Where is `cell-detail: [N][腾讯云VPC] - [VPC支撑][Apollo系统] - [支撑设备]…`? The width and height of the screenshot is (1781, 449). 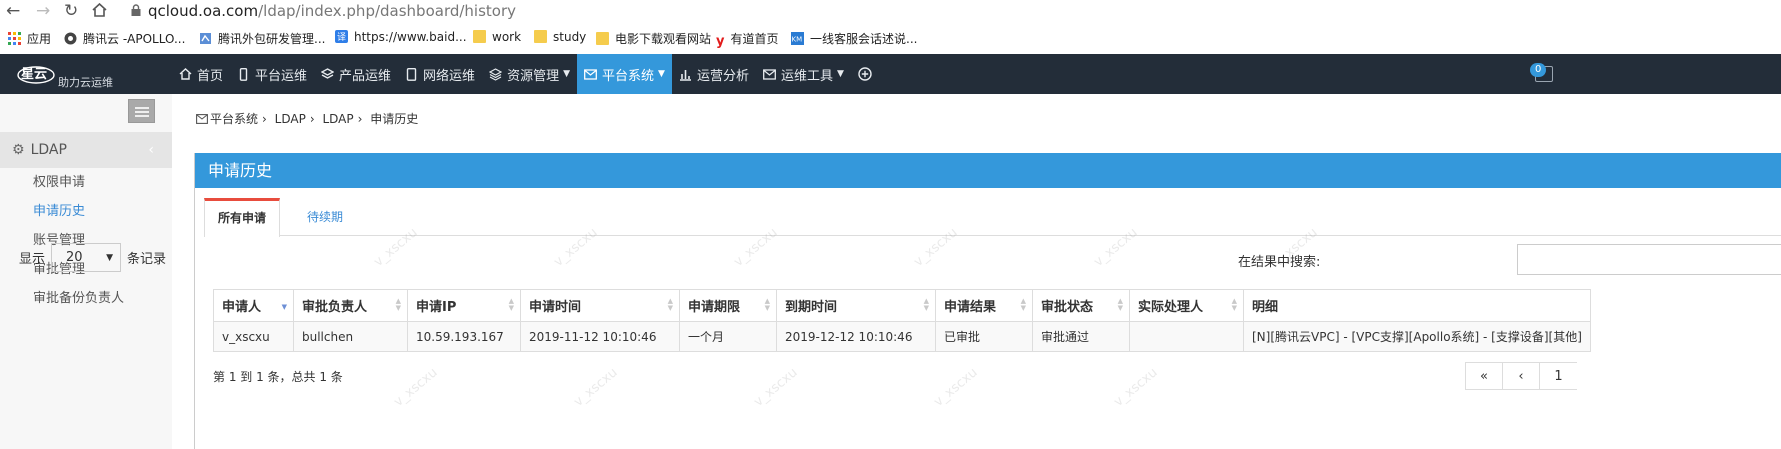 cell-detail: [N][腾讯云VPC] - [VPC支撑][Apollo系统] - [支撑设备]… is located at coordinates (1417, 336).